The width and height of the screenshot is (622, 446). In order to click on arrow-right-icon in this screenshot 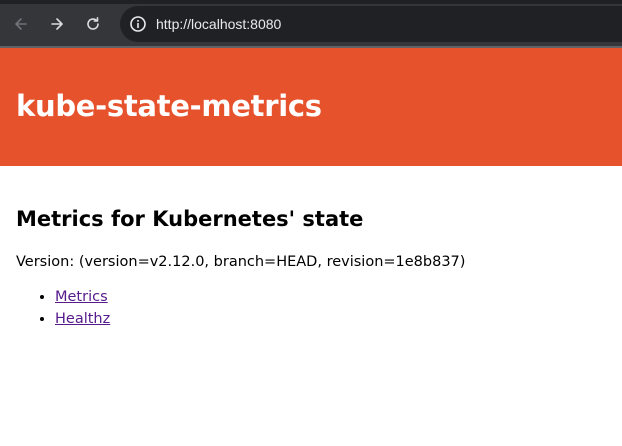, I will do `click(57, 24)`.